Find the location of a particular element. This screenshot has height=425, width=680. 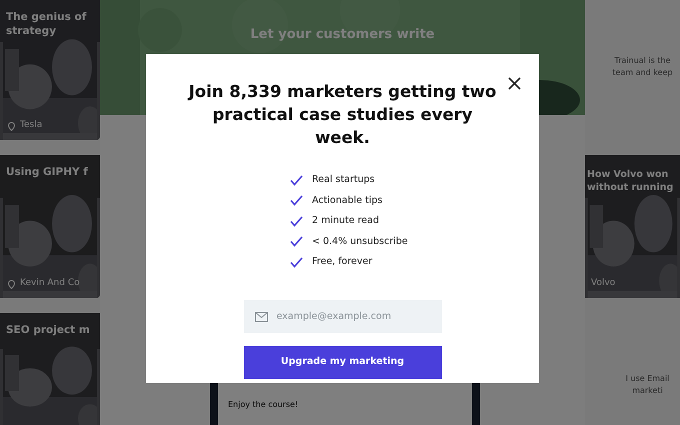

phone-text: Enjoy the course! is located at coordinates (263, 405).